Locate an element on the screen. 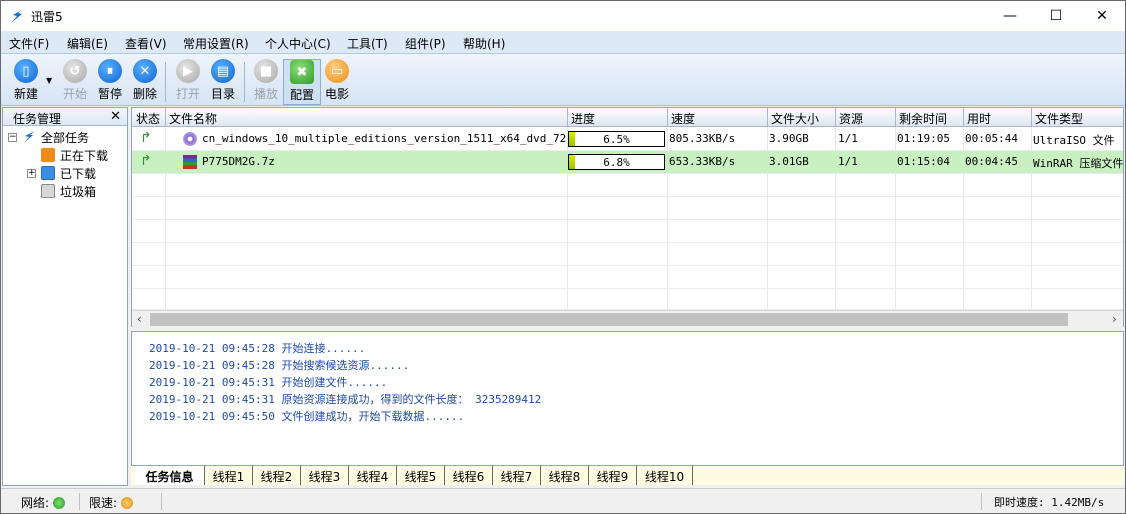  iso-disc-icon is located at coordinates (190, 139).